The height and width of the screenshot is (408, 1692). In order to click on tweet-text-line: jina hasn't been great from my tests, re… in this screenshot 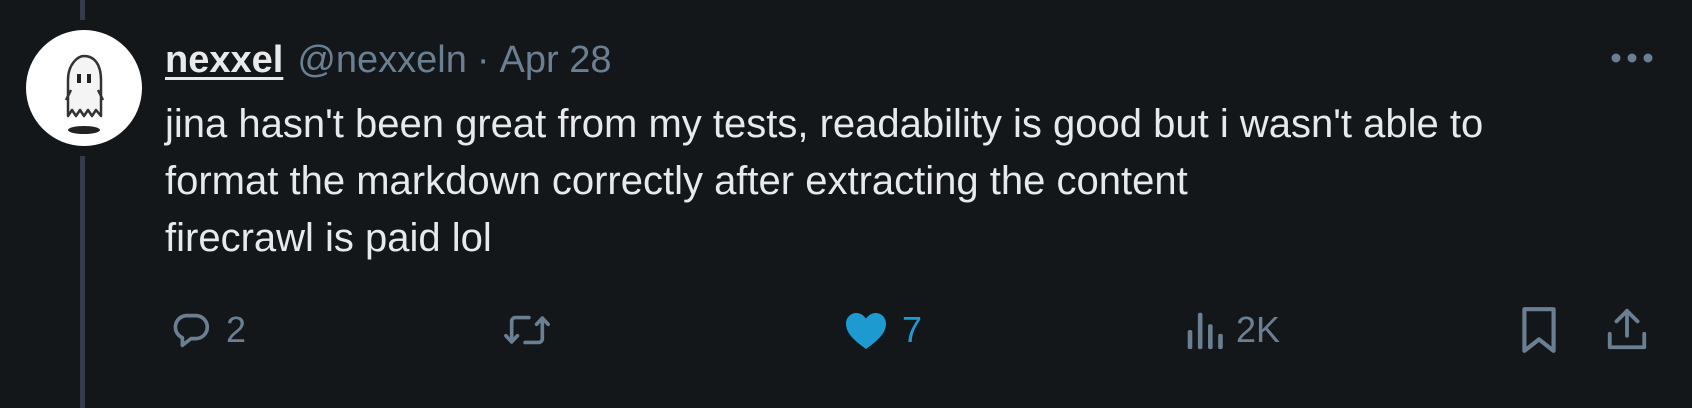, I will do `click(824, 124)`.